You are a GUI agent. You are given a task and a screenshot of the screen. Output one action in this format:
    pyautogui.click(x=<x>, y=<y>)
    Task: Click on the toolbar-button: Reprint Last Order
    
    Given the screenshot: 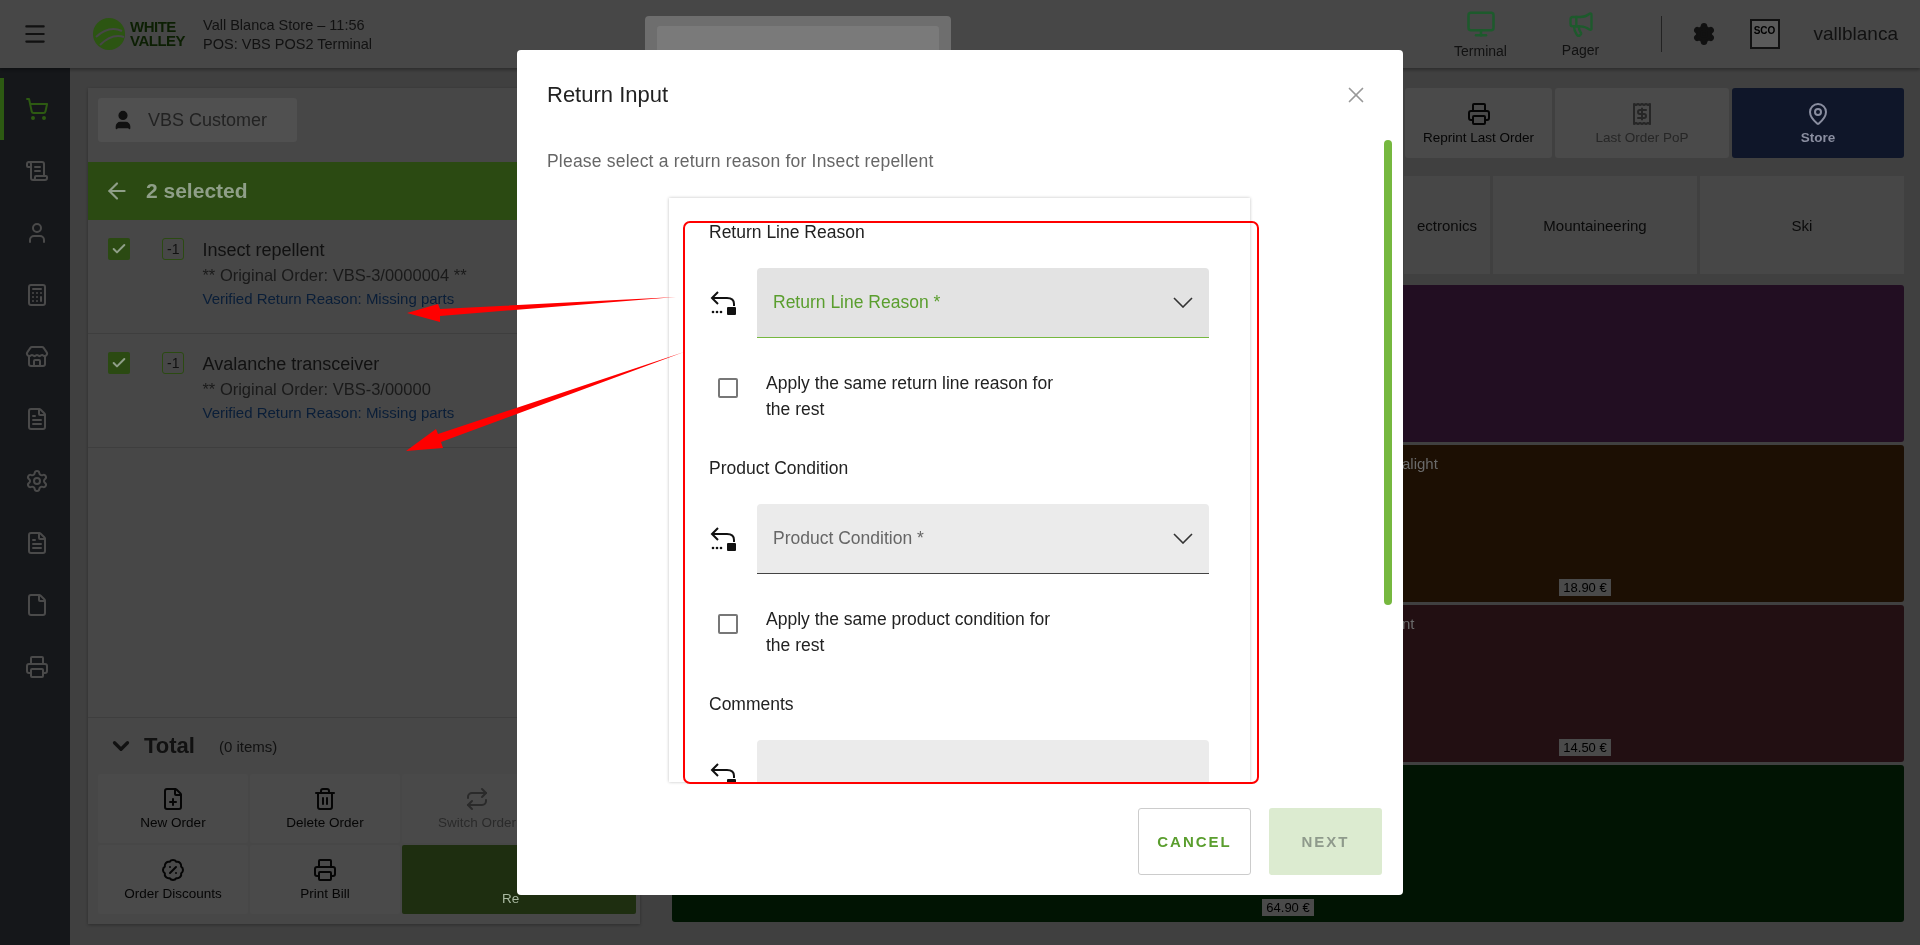 What is the action you would take?
    pyautogui.click(x=1478, y=123)
    